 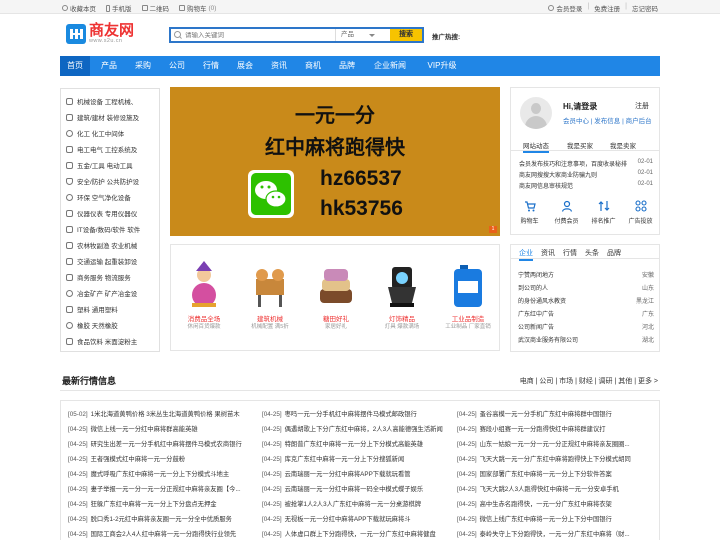 I want to click on user-links: 会员中心 | 发布信息 | 商户后台, so click(x=607, y=120).